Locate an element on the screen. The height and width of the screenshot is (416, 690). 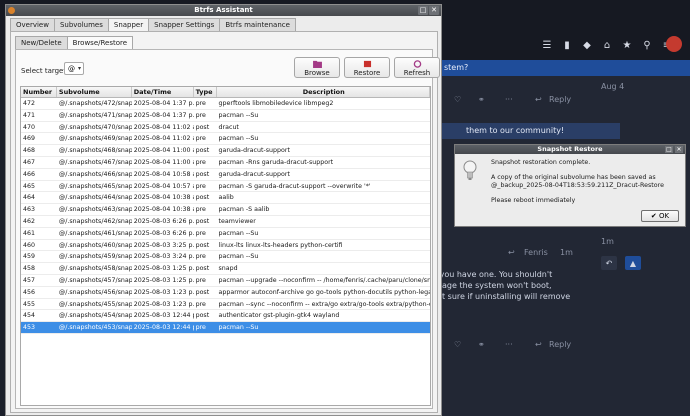
post-author: Fenris is located at coordinates (536, 252).